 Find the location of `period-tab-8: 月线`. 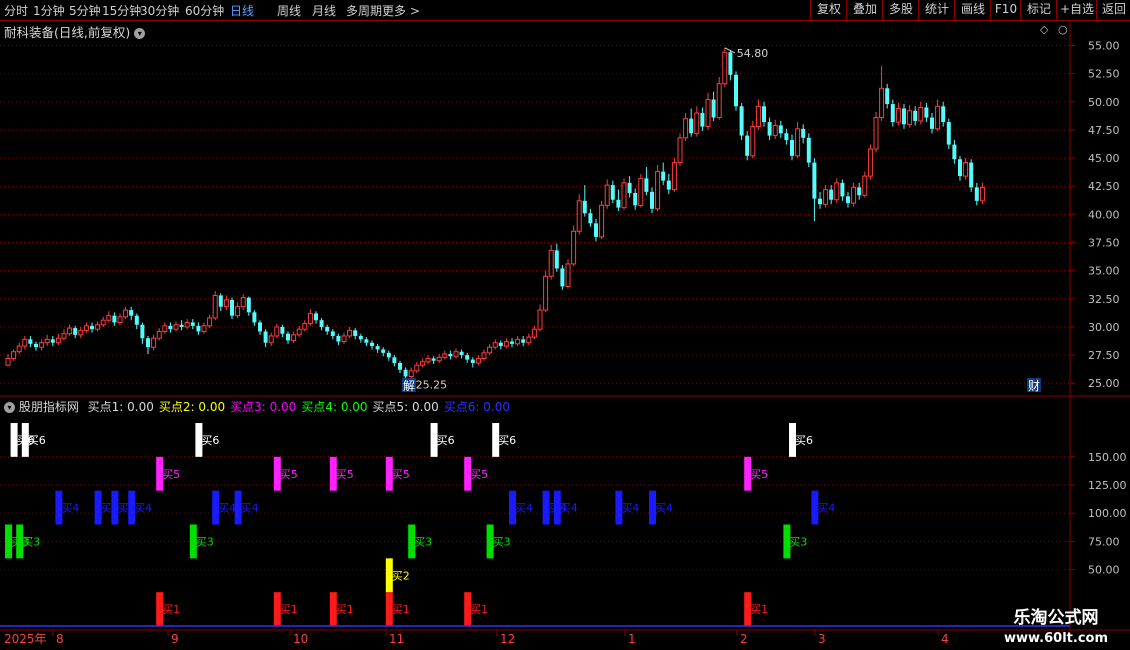

period-tab-8: 月线 is located at coordinates (324, 10).